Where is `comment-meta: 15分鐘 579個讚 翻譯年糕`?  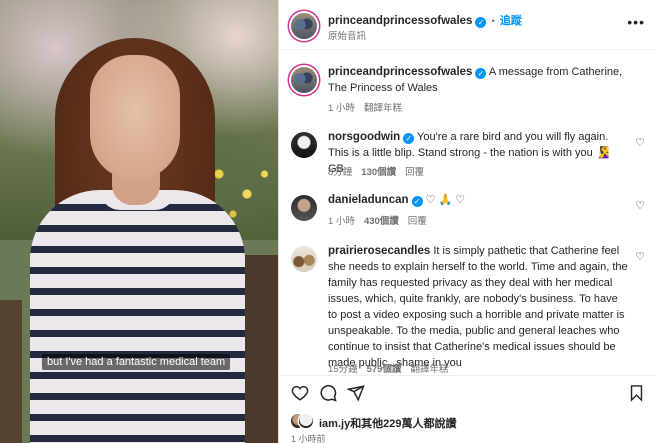 comment-meta: 15分鐘 579個讚 翻譯年糕 is located at coordinates (392, 368).